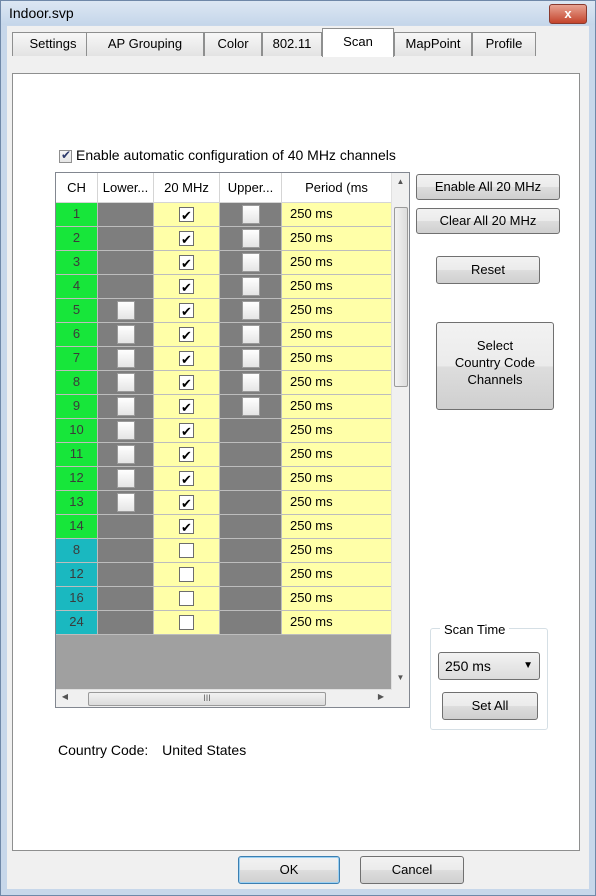  What do you see at coordinates (358, 42) in the screenshot?
I see `tab-scan: Scan` at bounding box center [358, 42].